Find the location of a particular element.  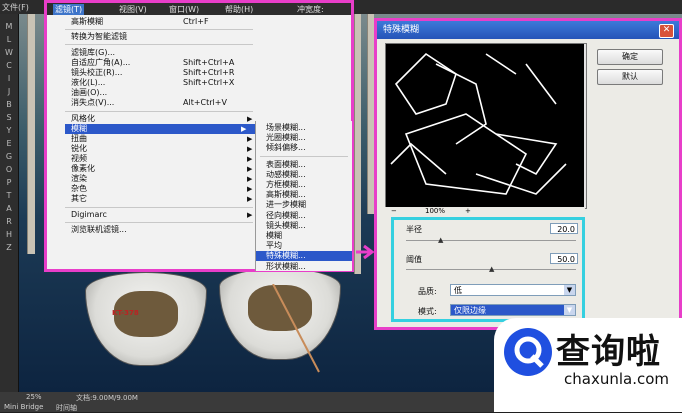

zoom-readout: 25% is located at coordinates (34, 397).